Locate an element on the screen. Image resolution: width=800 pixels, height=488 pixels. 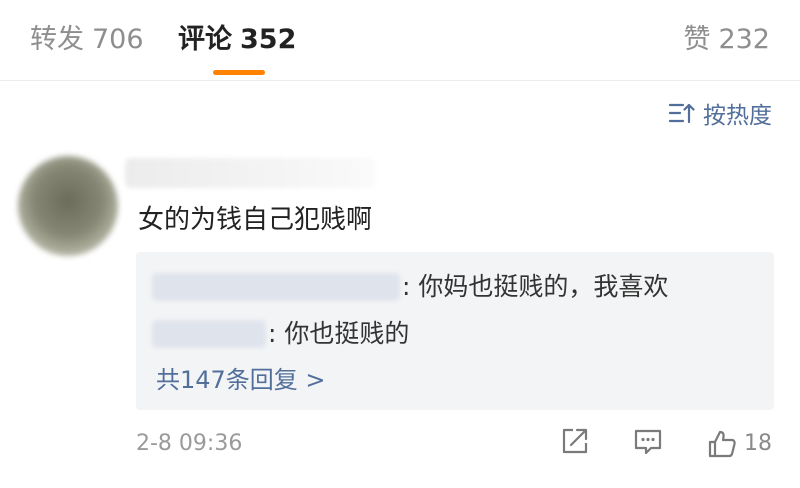
comment-text: 女的为钱自己犯贱啊 is located at coordinates (255, 220).